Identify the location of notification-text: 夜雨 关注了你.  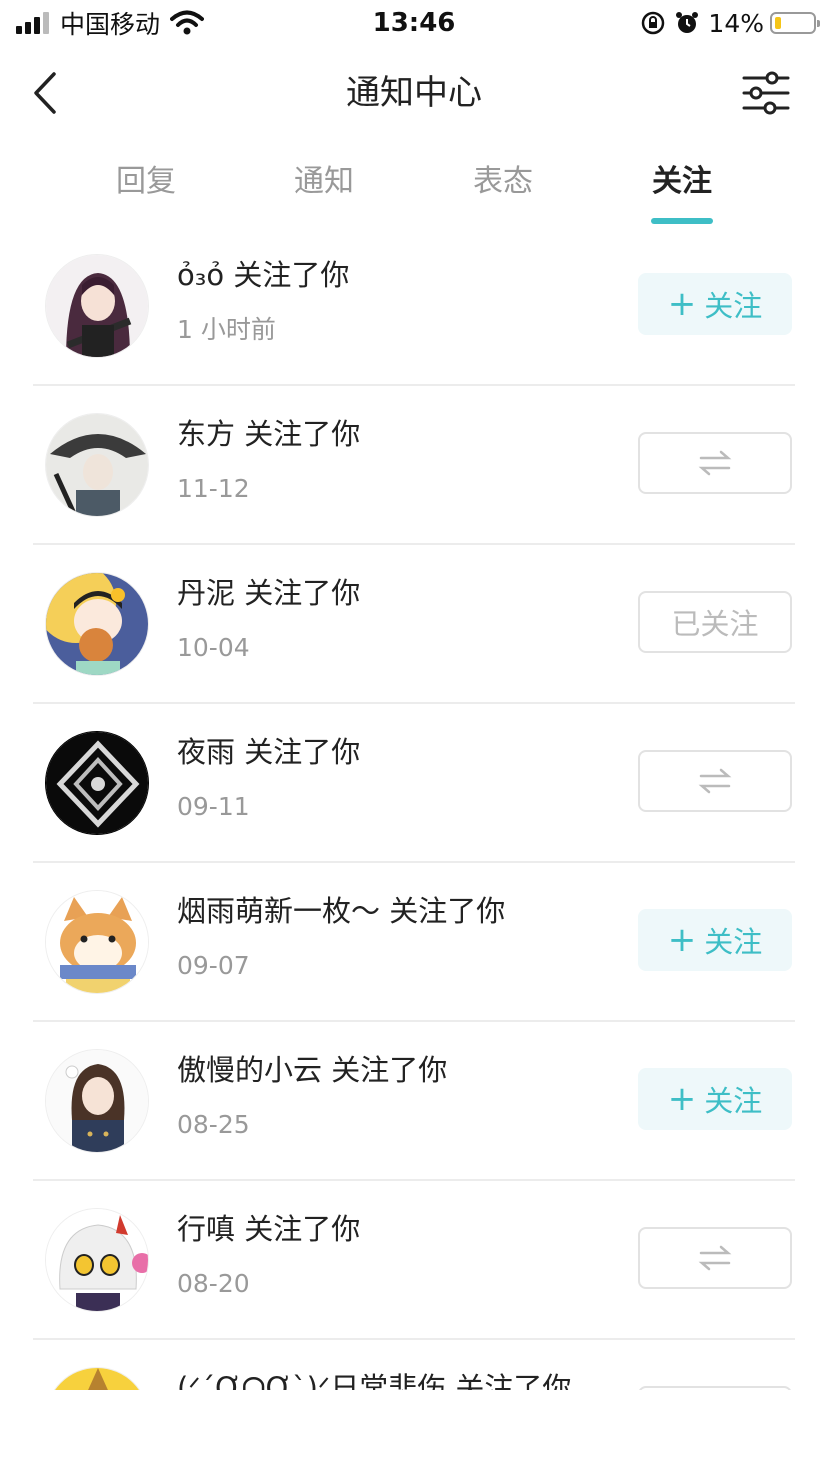
(269, 752).